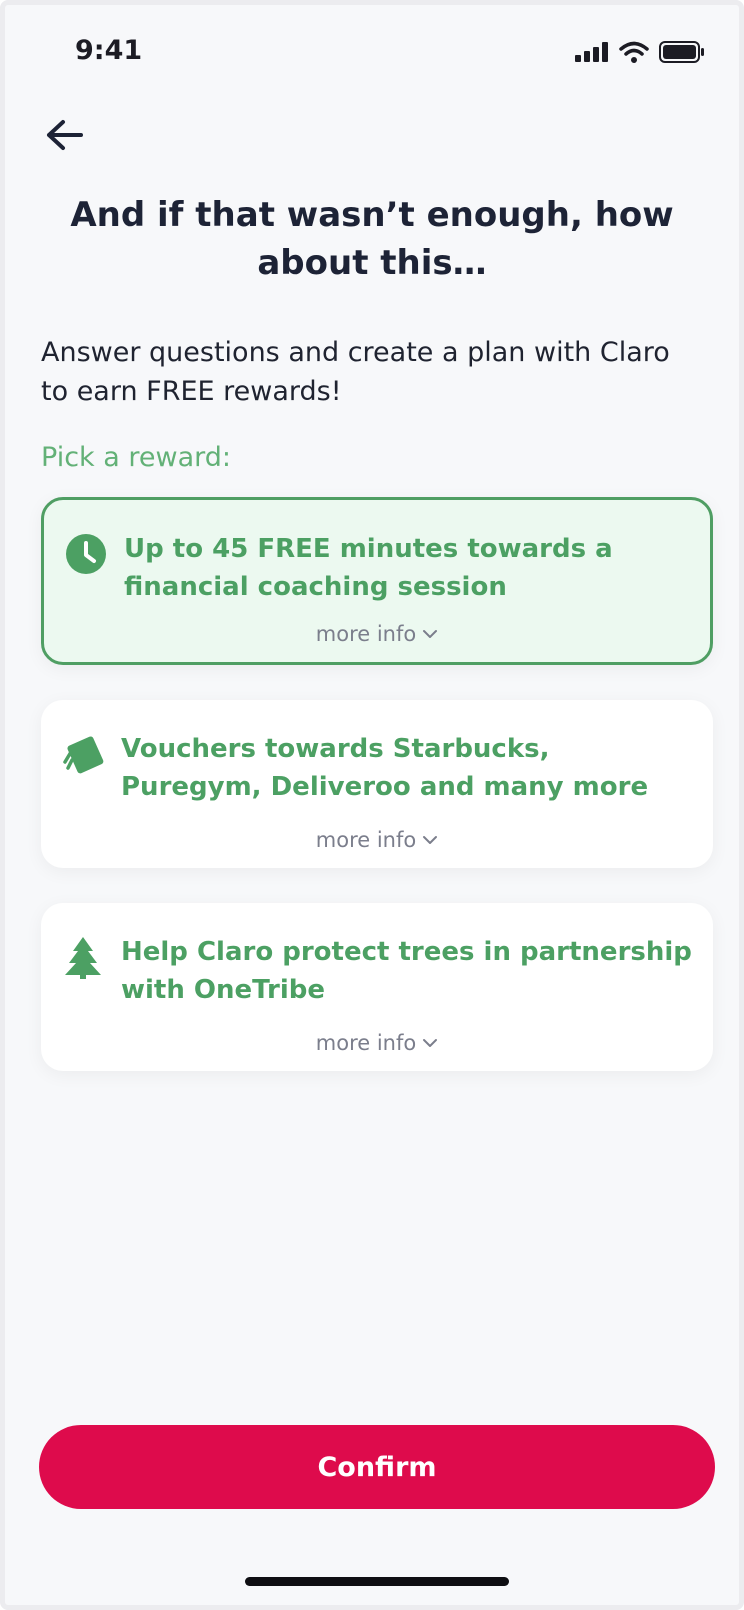  I want to click on arrow-left-icon, so click(65, 135).